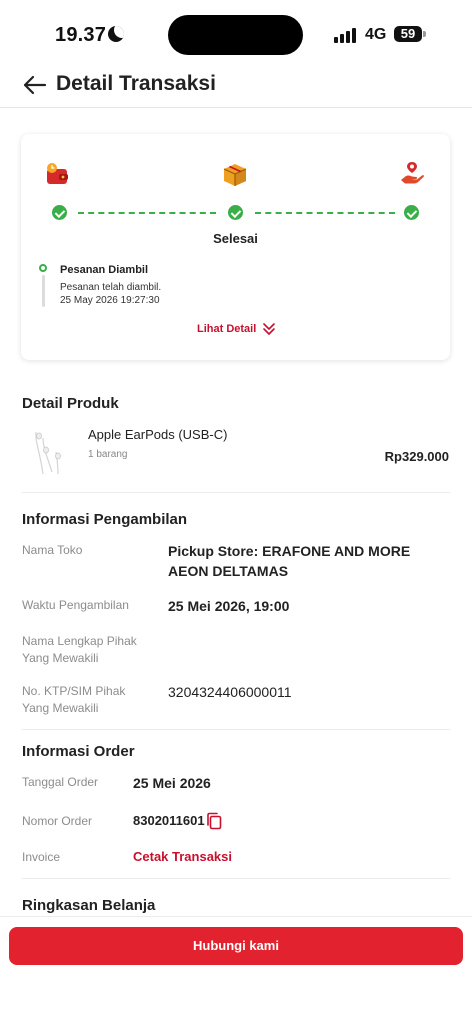 Image resolution: width=472 pixels, height=1024 pixels. What do you see at coordinates (48, 453) in the screenshot?
I see `earpods-thumbnail` at bounding box center [48, 453].